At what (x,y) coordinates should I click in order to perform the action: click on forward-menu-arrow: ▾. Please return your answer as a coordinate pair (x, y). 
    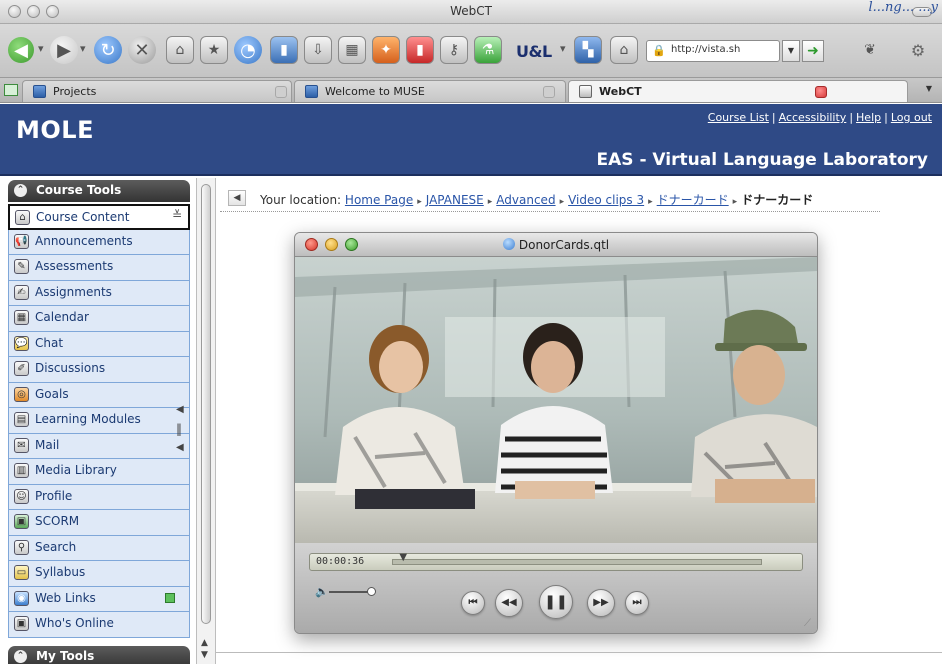
    Looking at the image, I should click on (83, 48).